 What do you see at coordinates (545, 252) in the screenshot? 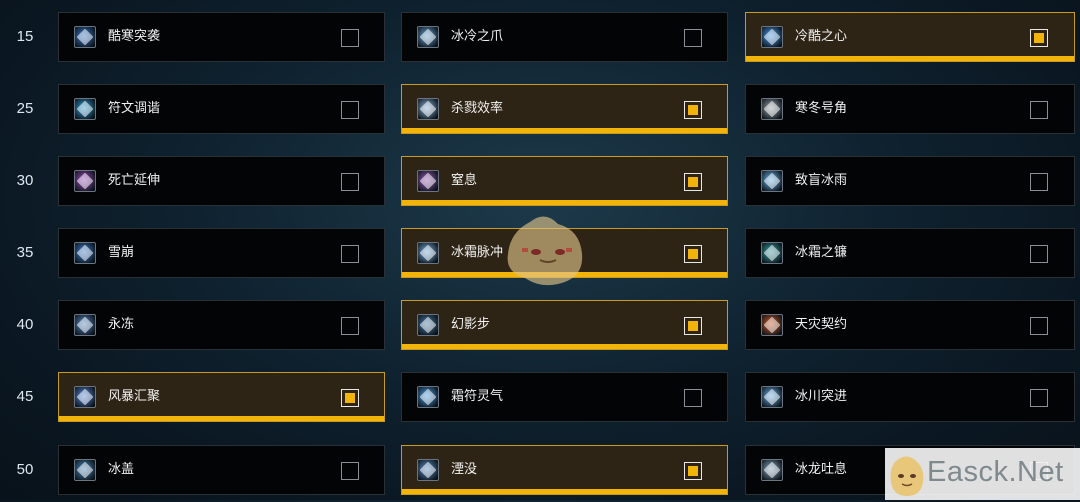
I see `mascot-watermark-icon` at bounding box center [545, 252].